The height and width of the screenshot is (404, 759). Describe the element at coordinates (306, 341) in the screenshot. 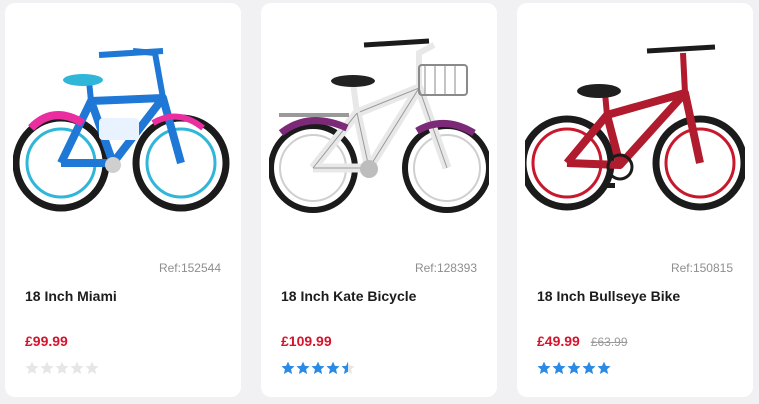

I see `product-price: £109.99` at that location.